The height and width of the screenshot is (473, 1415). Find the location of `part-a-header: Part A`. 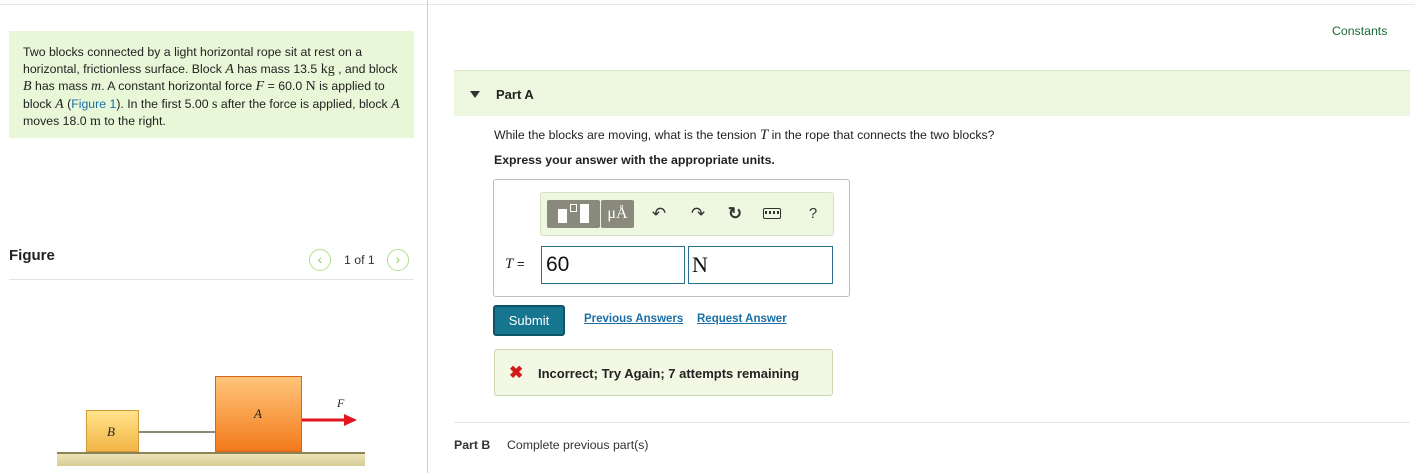

part-a-header: Part A is located at coordinates (932, 93).